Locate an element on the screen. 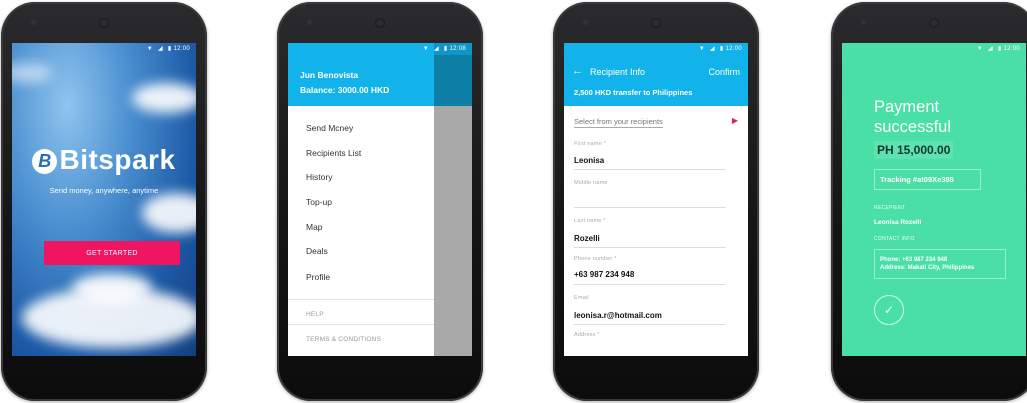 The image size is (1027, 403). middle-name-label: Middle name is located at coordinates (591, 183).